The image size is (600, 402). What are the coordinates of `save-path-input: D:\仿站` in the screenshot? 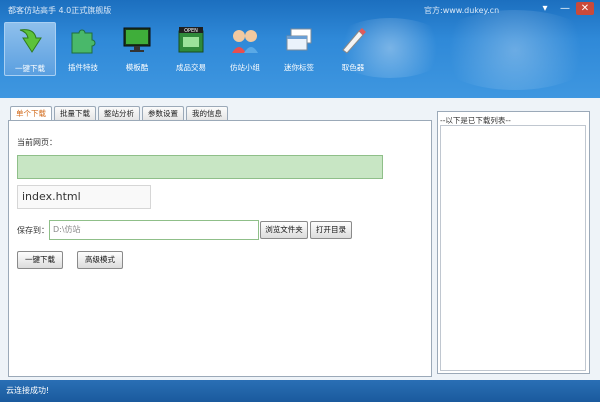 It's located at (154, 230).